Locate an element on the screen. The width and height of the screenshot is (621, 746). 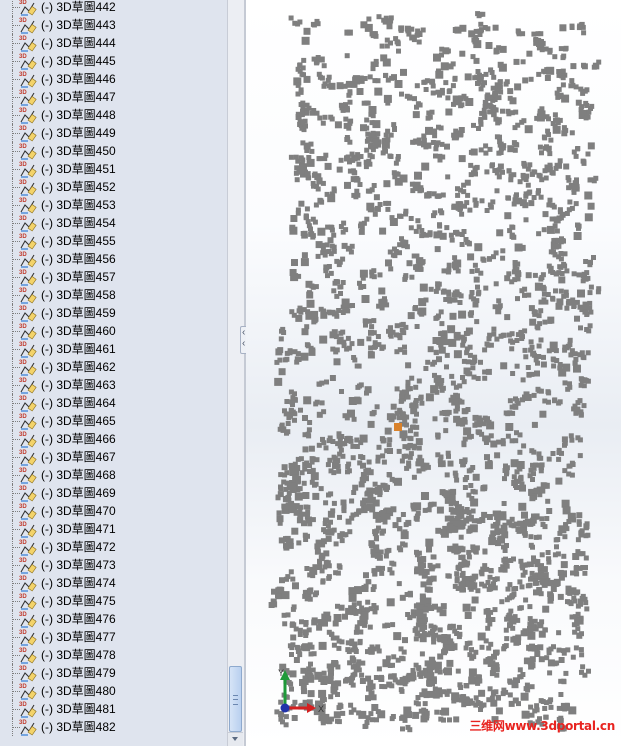
feature-name: 3D草圖476 is located at coordinates (86, 619).